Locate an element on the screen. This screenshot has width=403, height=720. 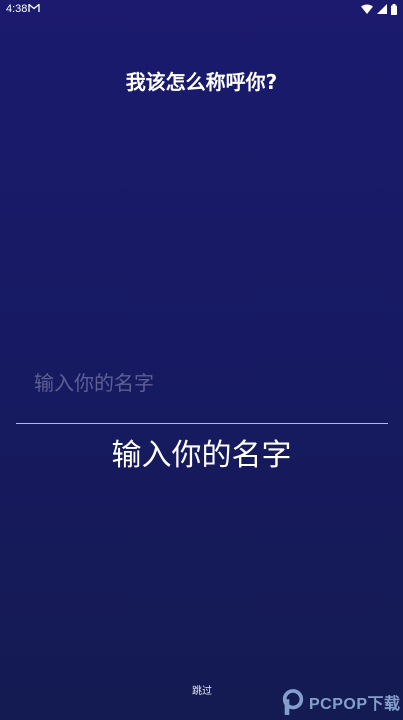
pcpop-logo-icon is located at coordinates (293, 702).